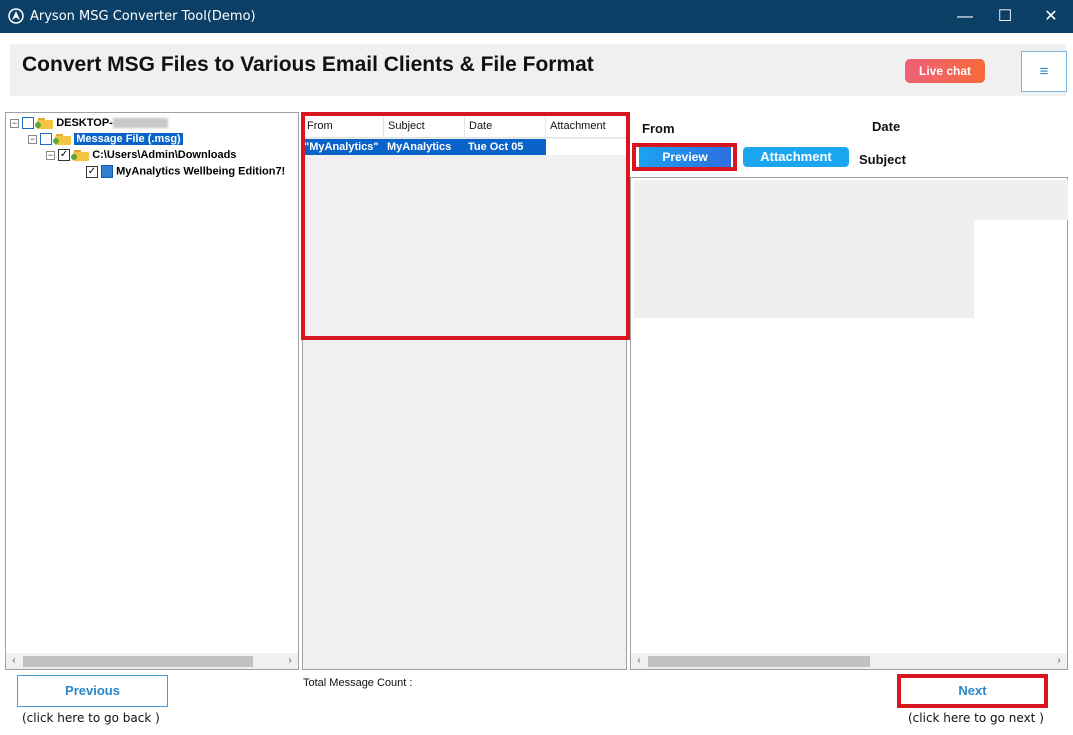 This screenshot has width=1073, height=735. I want to click on tree-node-label: Message File (.msg), so click(128, 139).